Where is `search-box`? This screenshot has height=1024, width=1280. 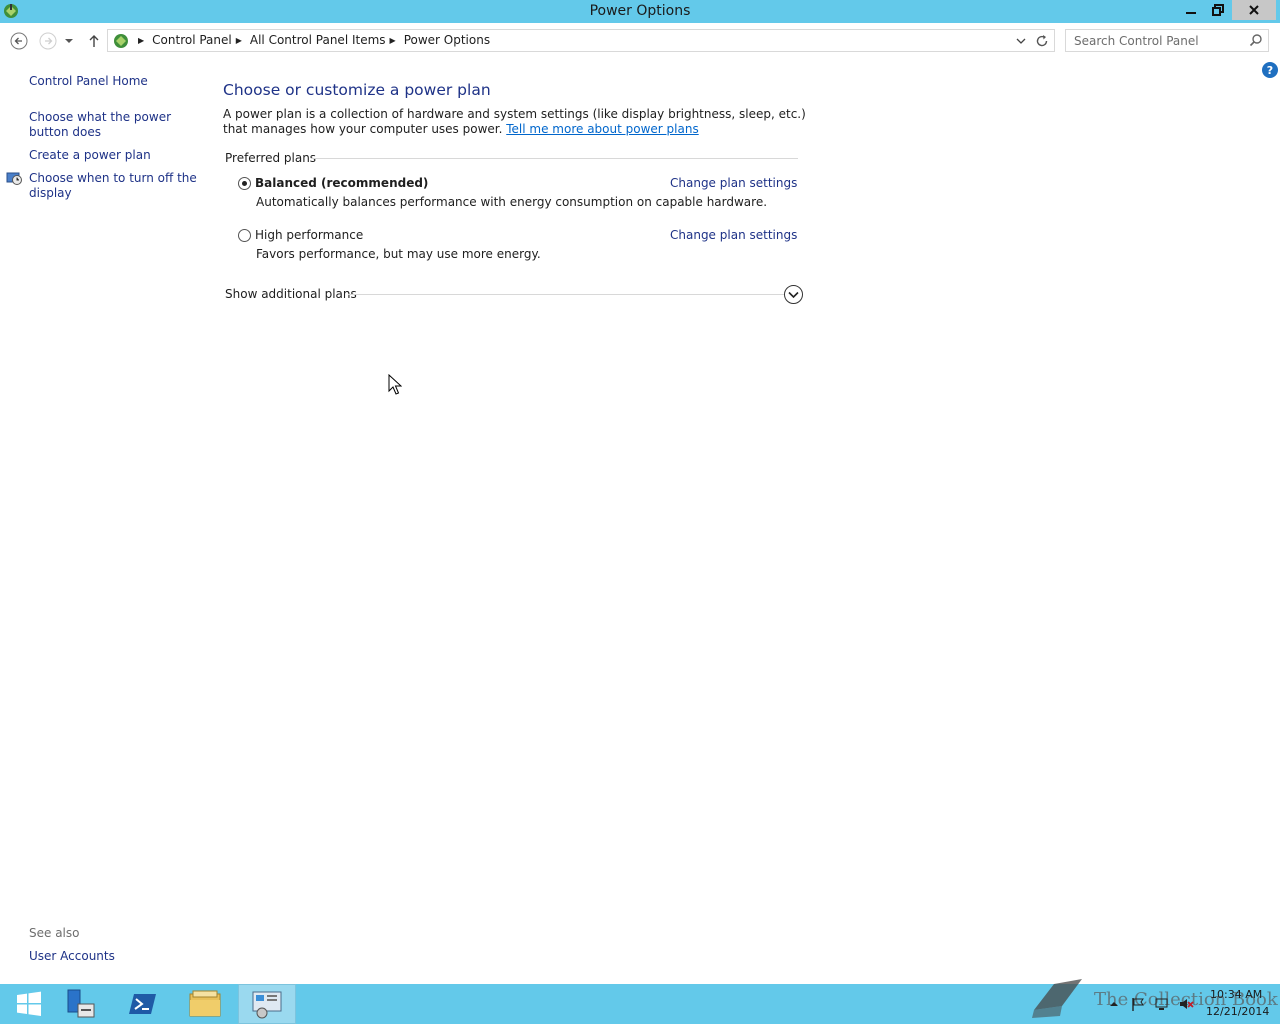 search-box is located at coordinates (1167, 40).